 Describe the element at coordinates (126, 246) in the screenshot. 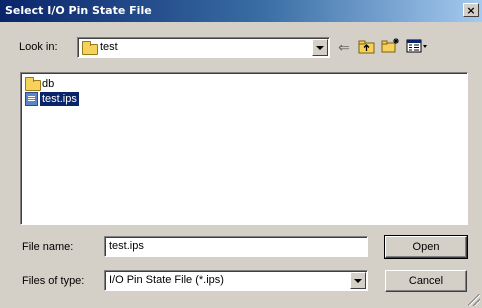

I see `file-name-value: test.ips` at that location.